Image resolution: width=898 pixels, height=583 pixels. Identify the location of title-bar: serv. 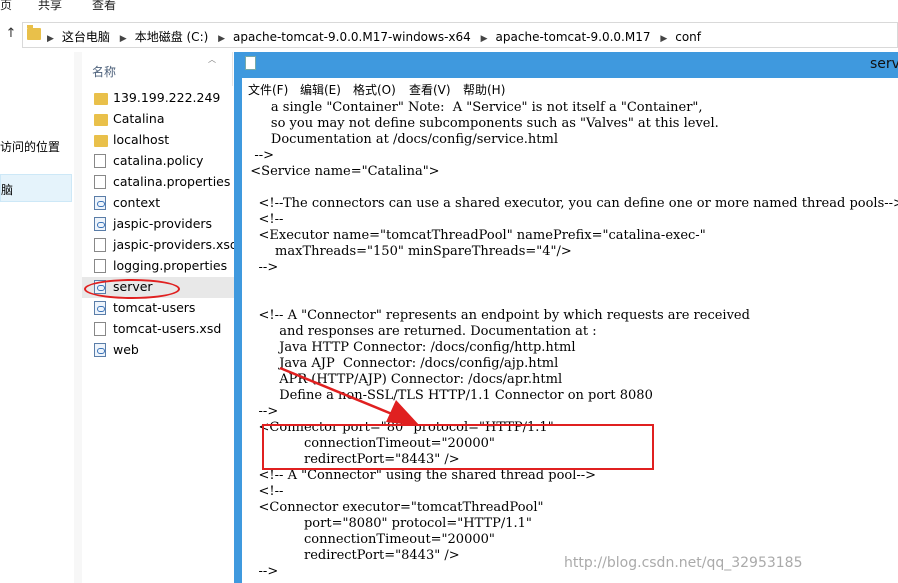
(566, 65).